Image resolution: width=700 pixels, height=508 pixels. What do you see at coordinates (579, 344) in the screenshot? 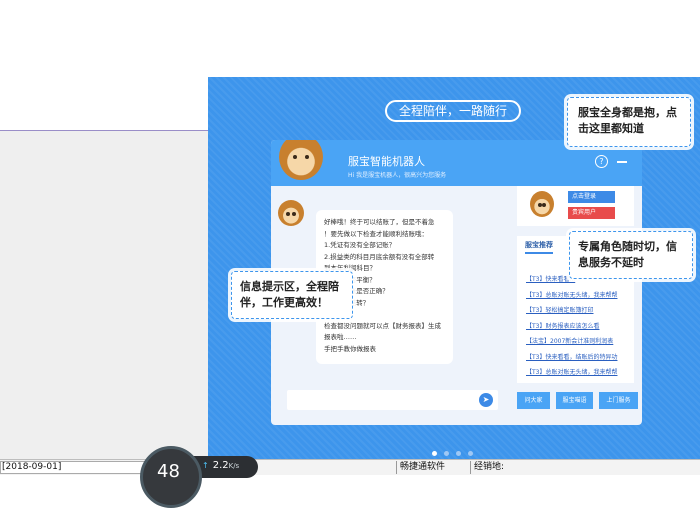
I see `recommend-link: 【法宝】2007新会计准则利润表` at bounding box center [579, 344].